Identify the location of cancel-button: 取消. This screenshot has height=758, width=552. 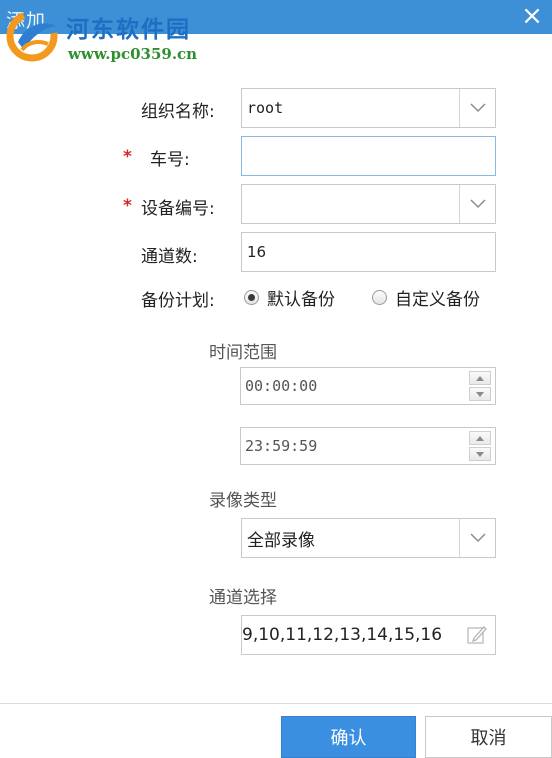
(488, 737).